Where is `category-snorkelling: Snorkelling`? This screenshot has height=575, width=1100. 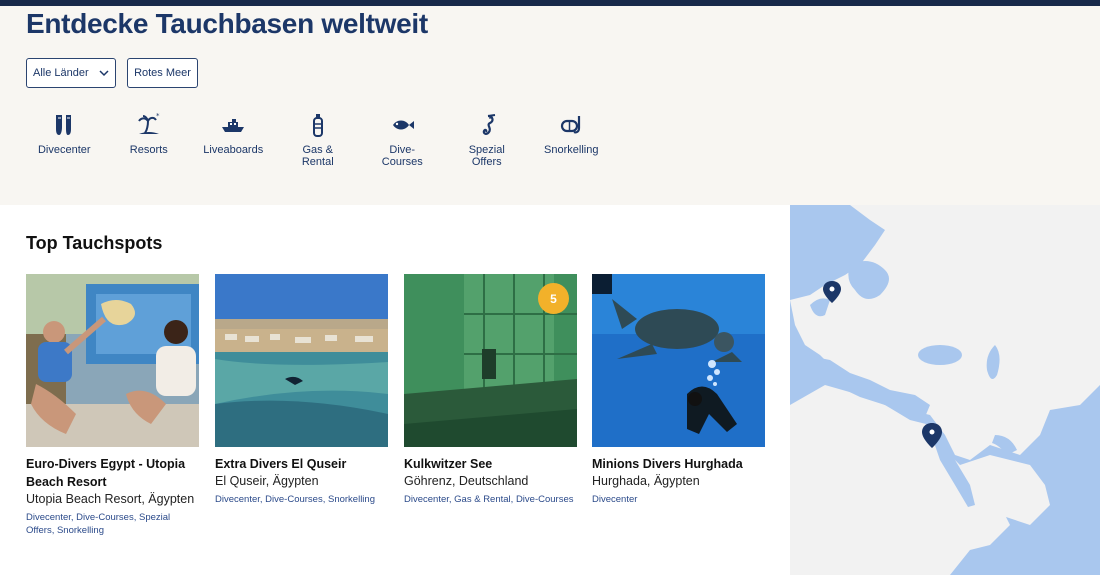
category-snorkelling: Snorkelling is located at coordinates (571, 140).